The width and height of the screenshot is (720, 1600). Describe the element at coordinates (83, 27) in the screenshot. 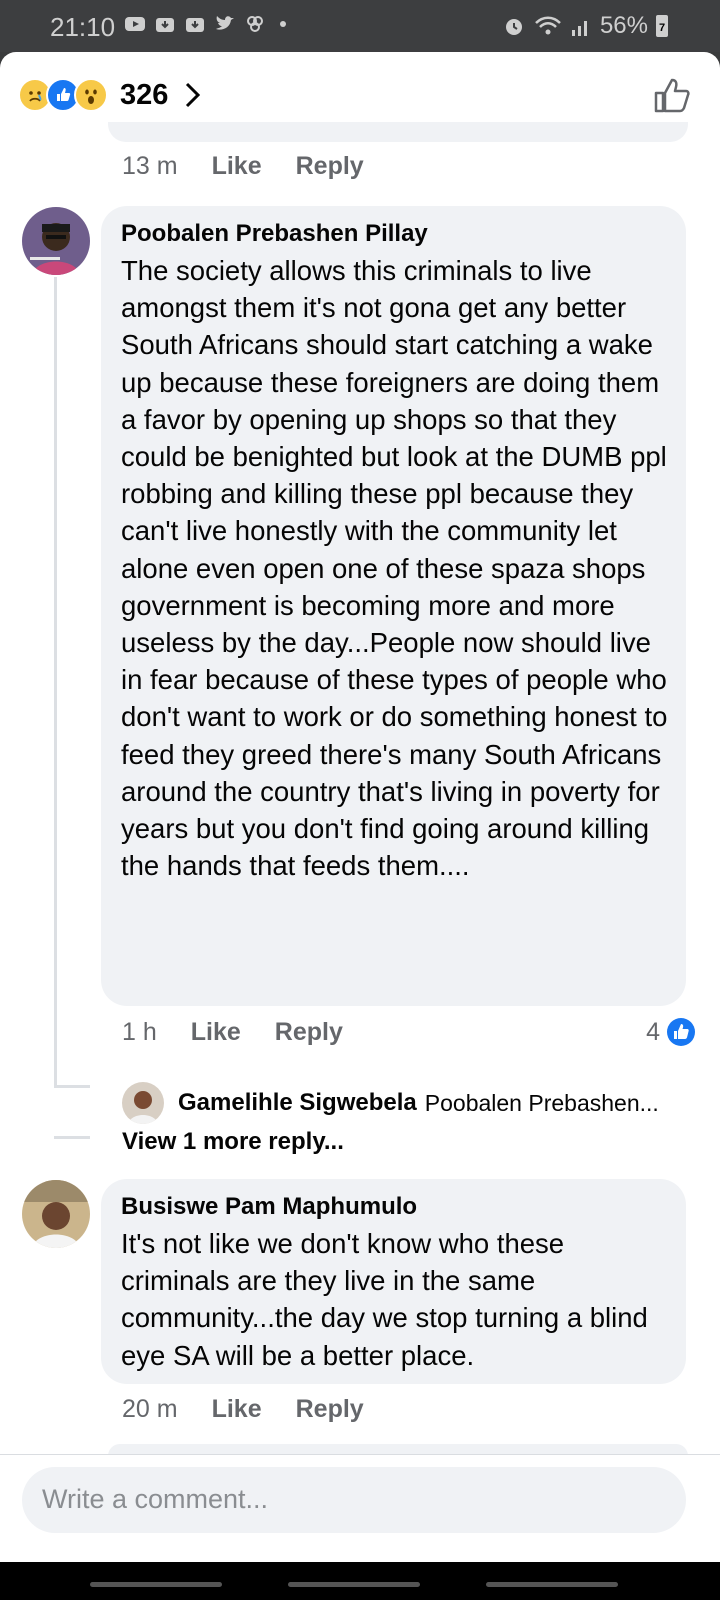

I see `status-time: 21:10` at that location.